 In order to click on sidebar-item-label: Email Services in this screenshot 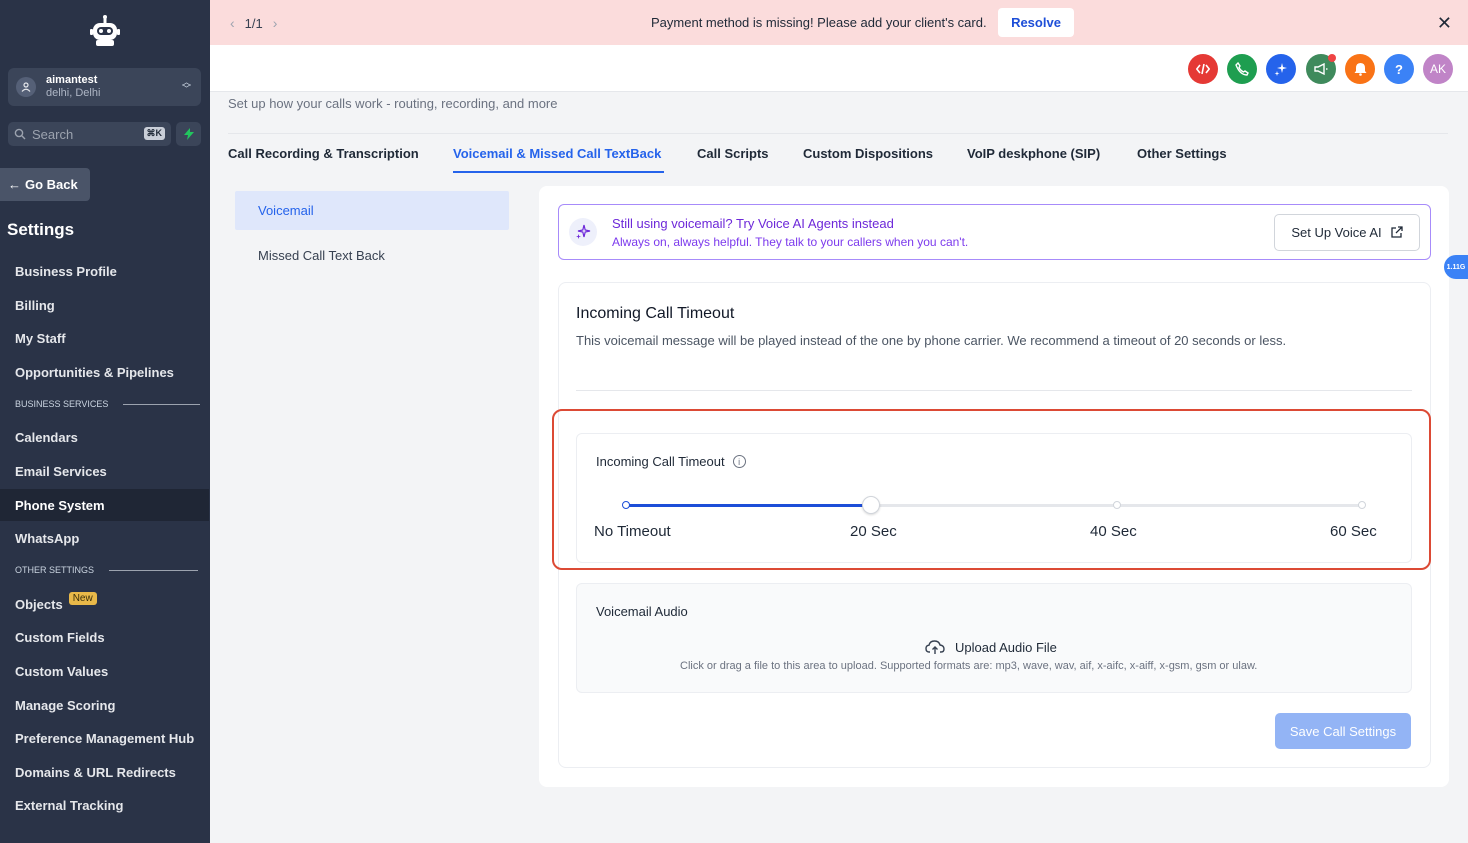, I will do `click(61, 471)`.